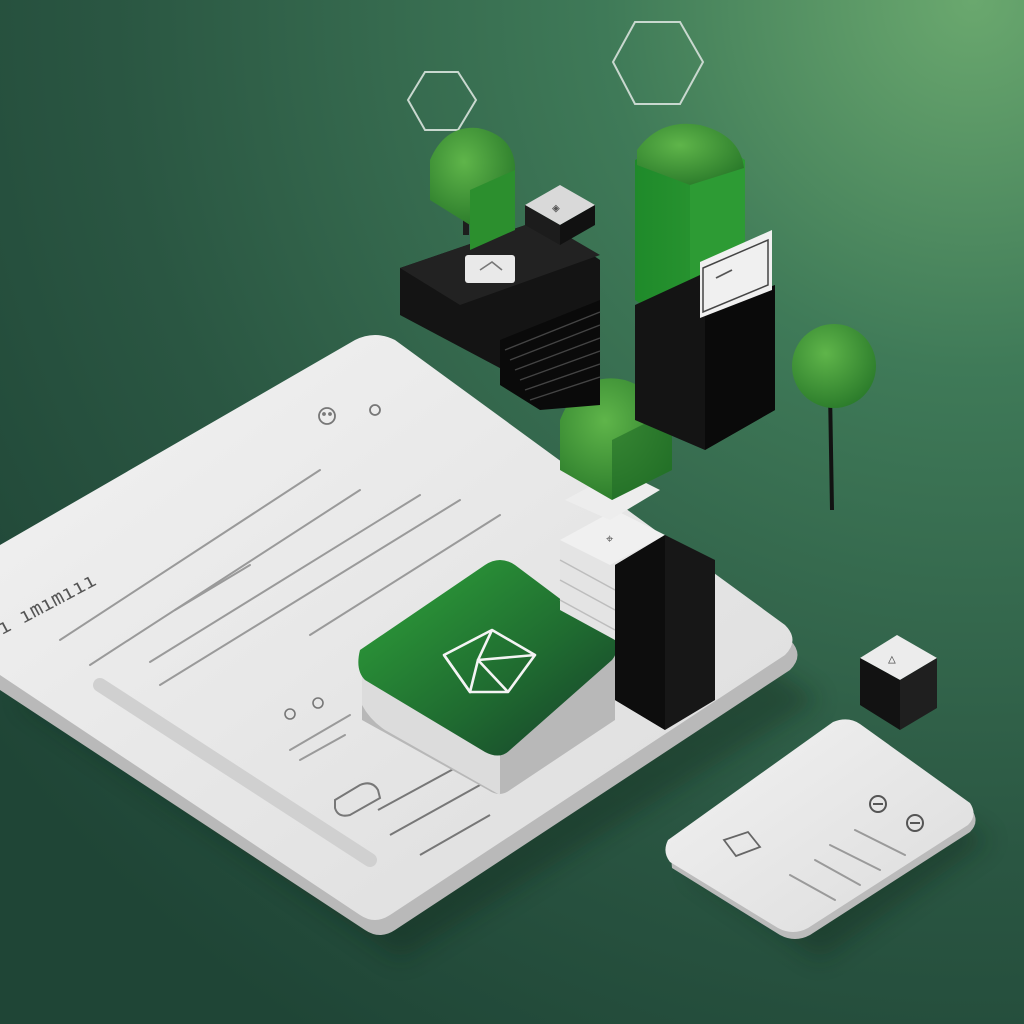  I want to click on block-icon: ⌖, so click(610, 539).